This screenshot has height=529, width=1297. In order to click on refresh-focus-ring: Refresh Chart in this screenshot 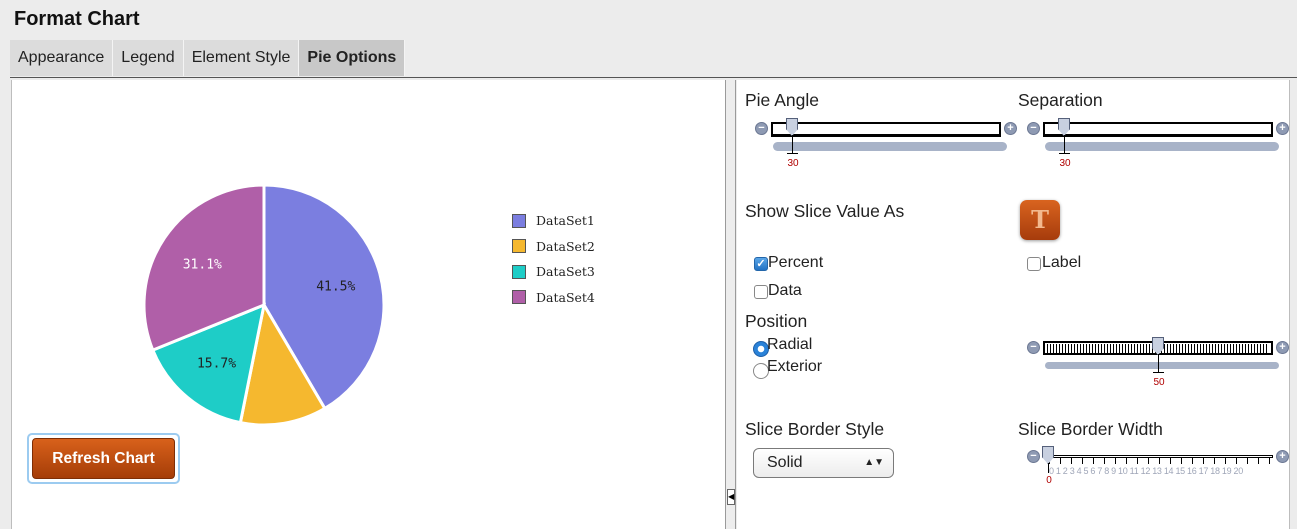, I will do `click(103, 458)`.